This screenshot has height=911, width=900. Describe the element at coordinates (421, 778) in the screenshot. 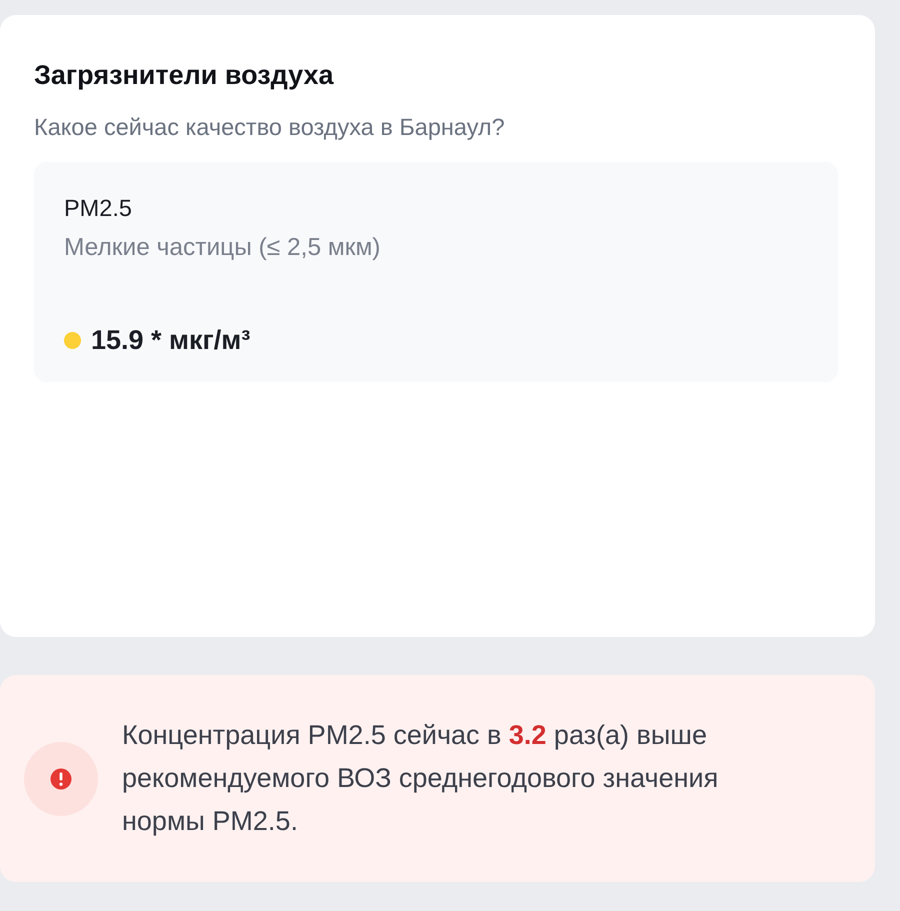

I see `alert-message: Концентрация PM2.5 сейчас в 3.2 раз(а) выше рекомендуемого ВОЗ среднегодового значения нормы PM2.5.` at that location.